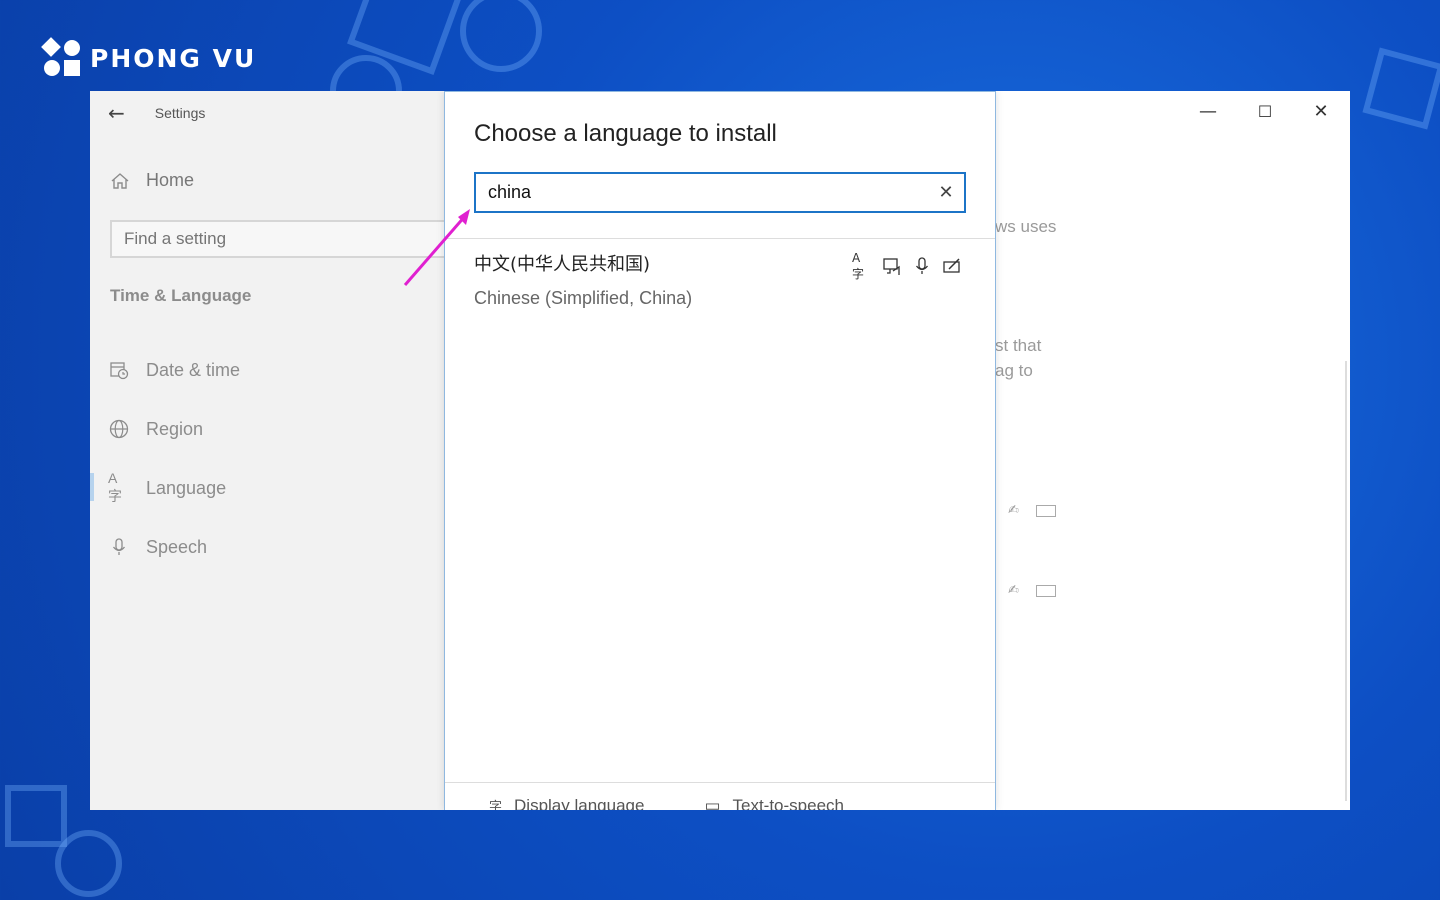 The width and height of the screenshot is (1440, 900). Describe the element at coordinates (562, 264) in the screenshot. I see `language-native-name: 中文(中华人民共和国)` at that location.